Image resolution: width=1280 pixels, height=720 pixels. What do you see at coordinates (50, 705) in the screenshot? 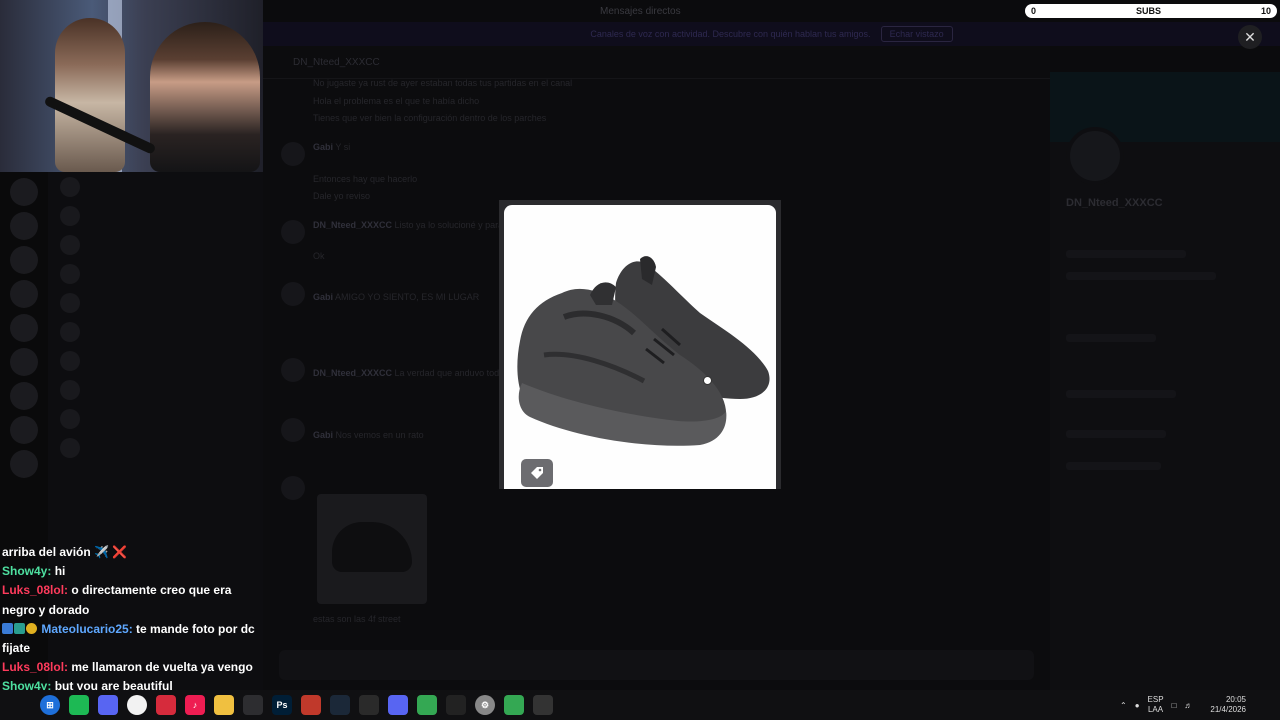
I see `start-icon: ⊞` at bounding box center [50, 705].